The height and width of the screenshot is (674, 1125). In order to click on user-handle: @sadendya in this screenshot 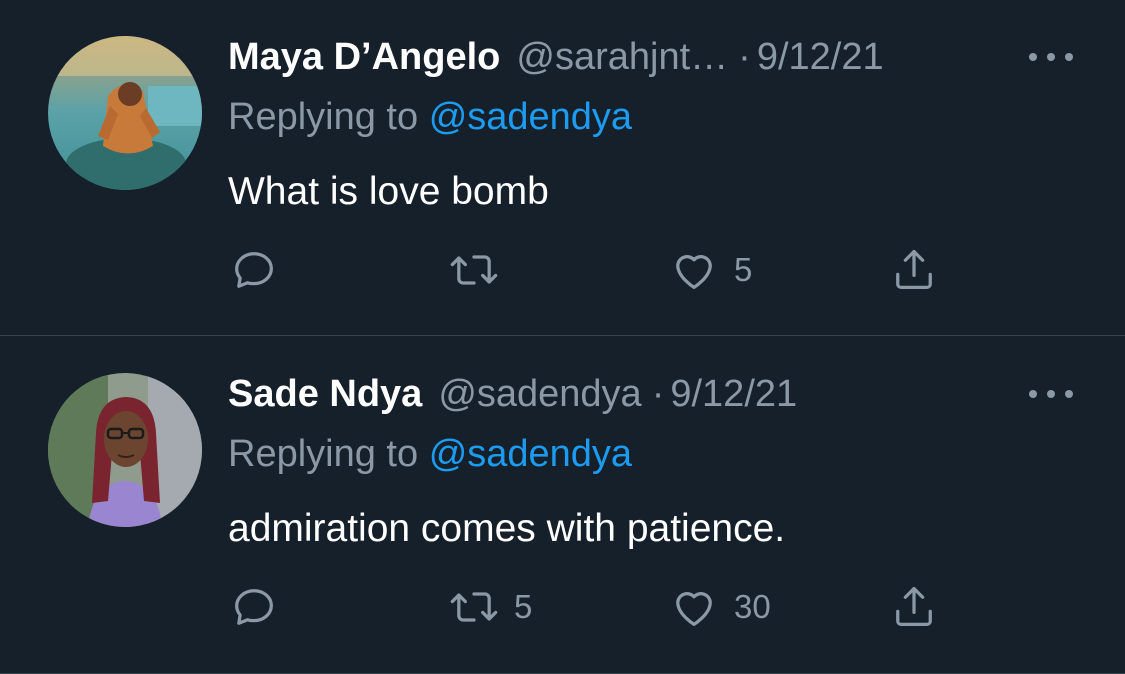, I will do `click(539, 394)`.